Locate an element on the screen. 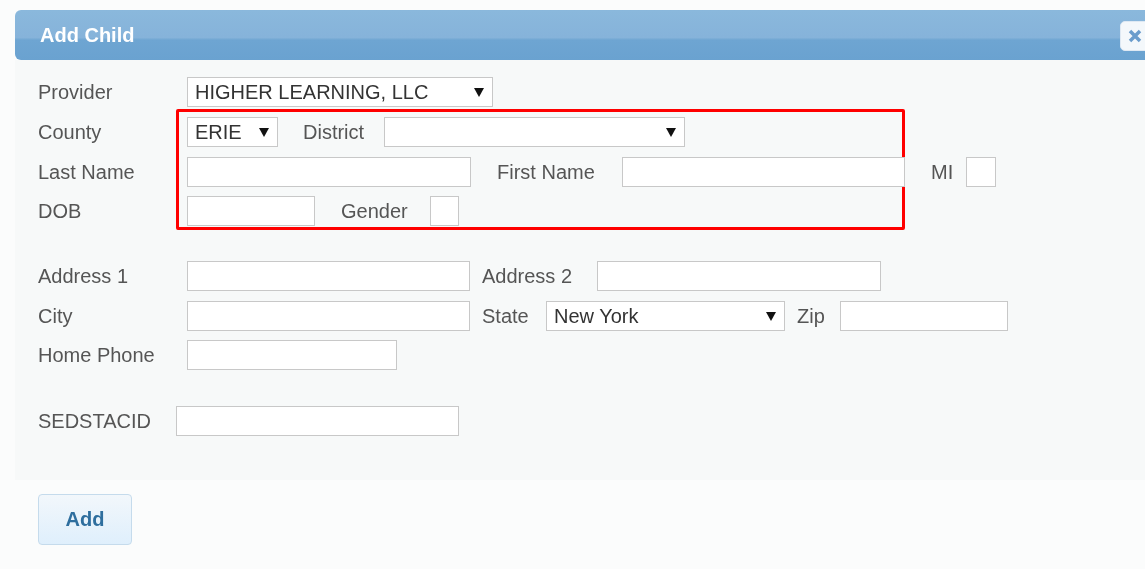 This screenshot has width=1145, height=569. field-label: MI is located at coordinates (943, 172).